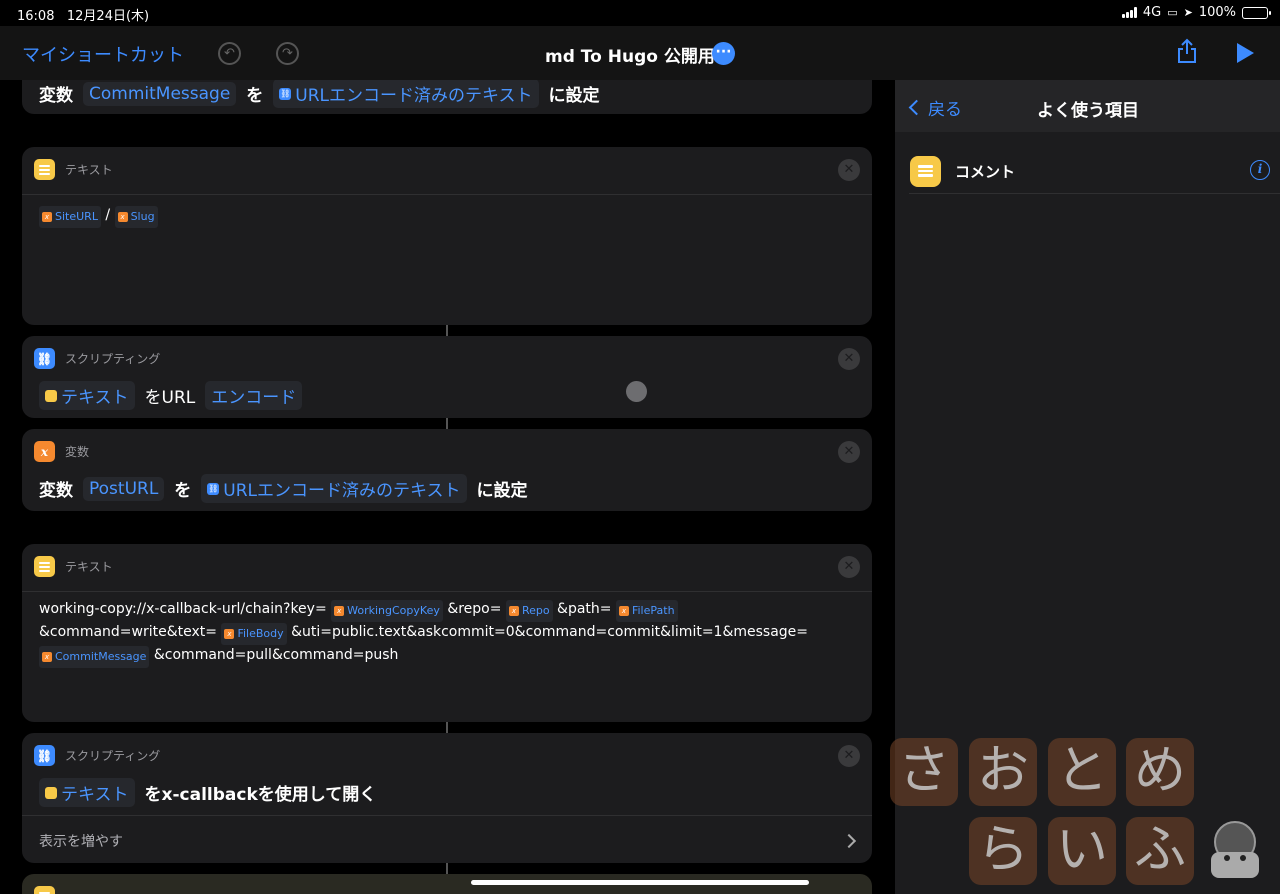 This screenshot has height=894, width=1280. I want to click on set-variable-commit-action: 変数 CommitMessage を ⛓ URLエンコード済みのテキスト に設定, so click(447, 97).